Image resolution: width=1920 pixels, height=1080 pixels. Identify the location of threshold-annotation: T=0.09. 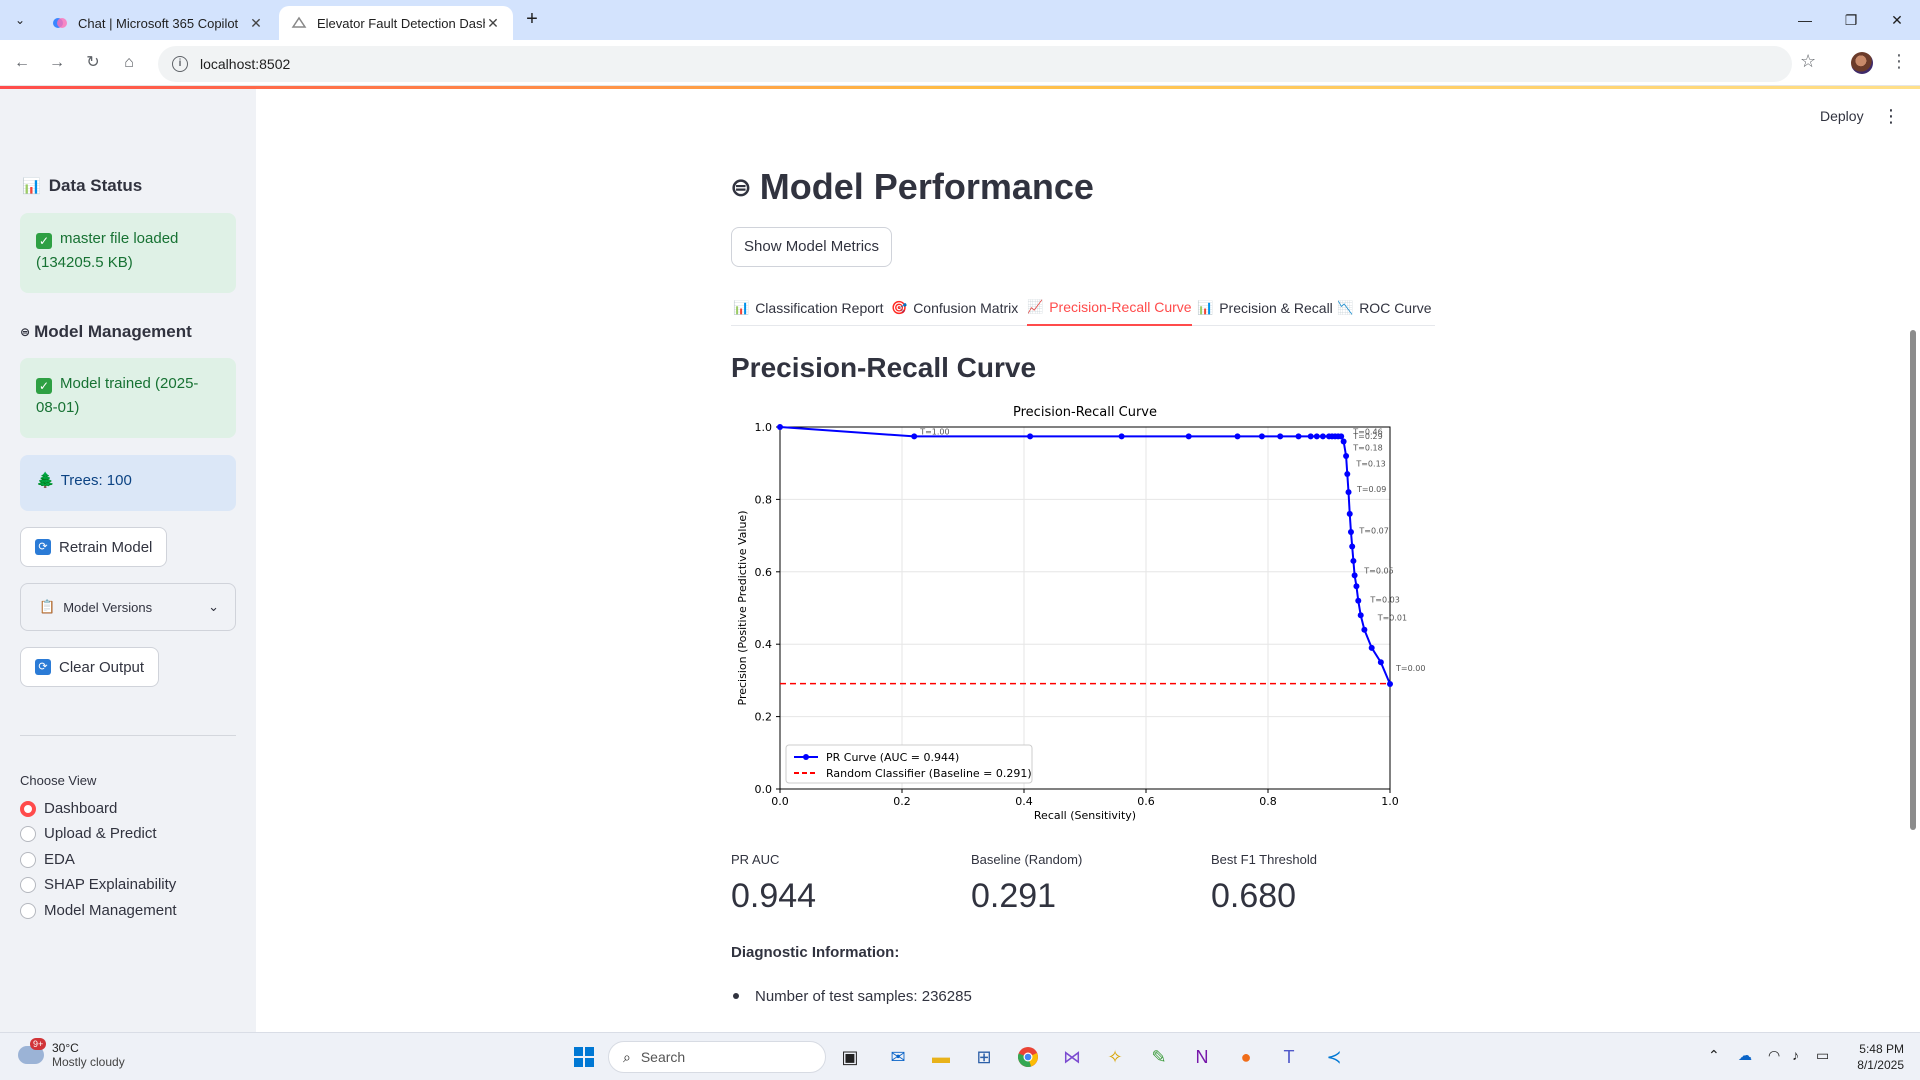
(1371, 489).